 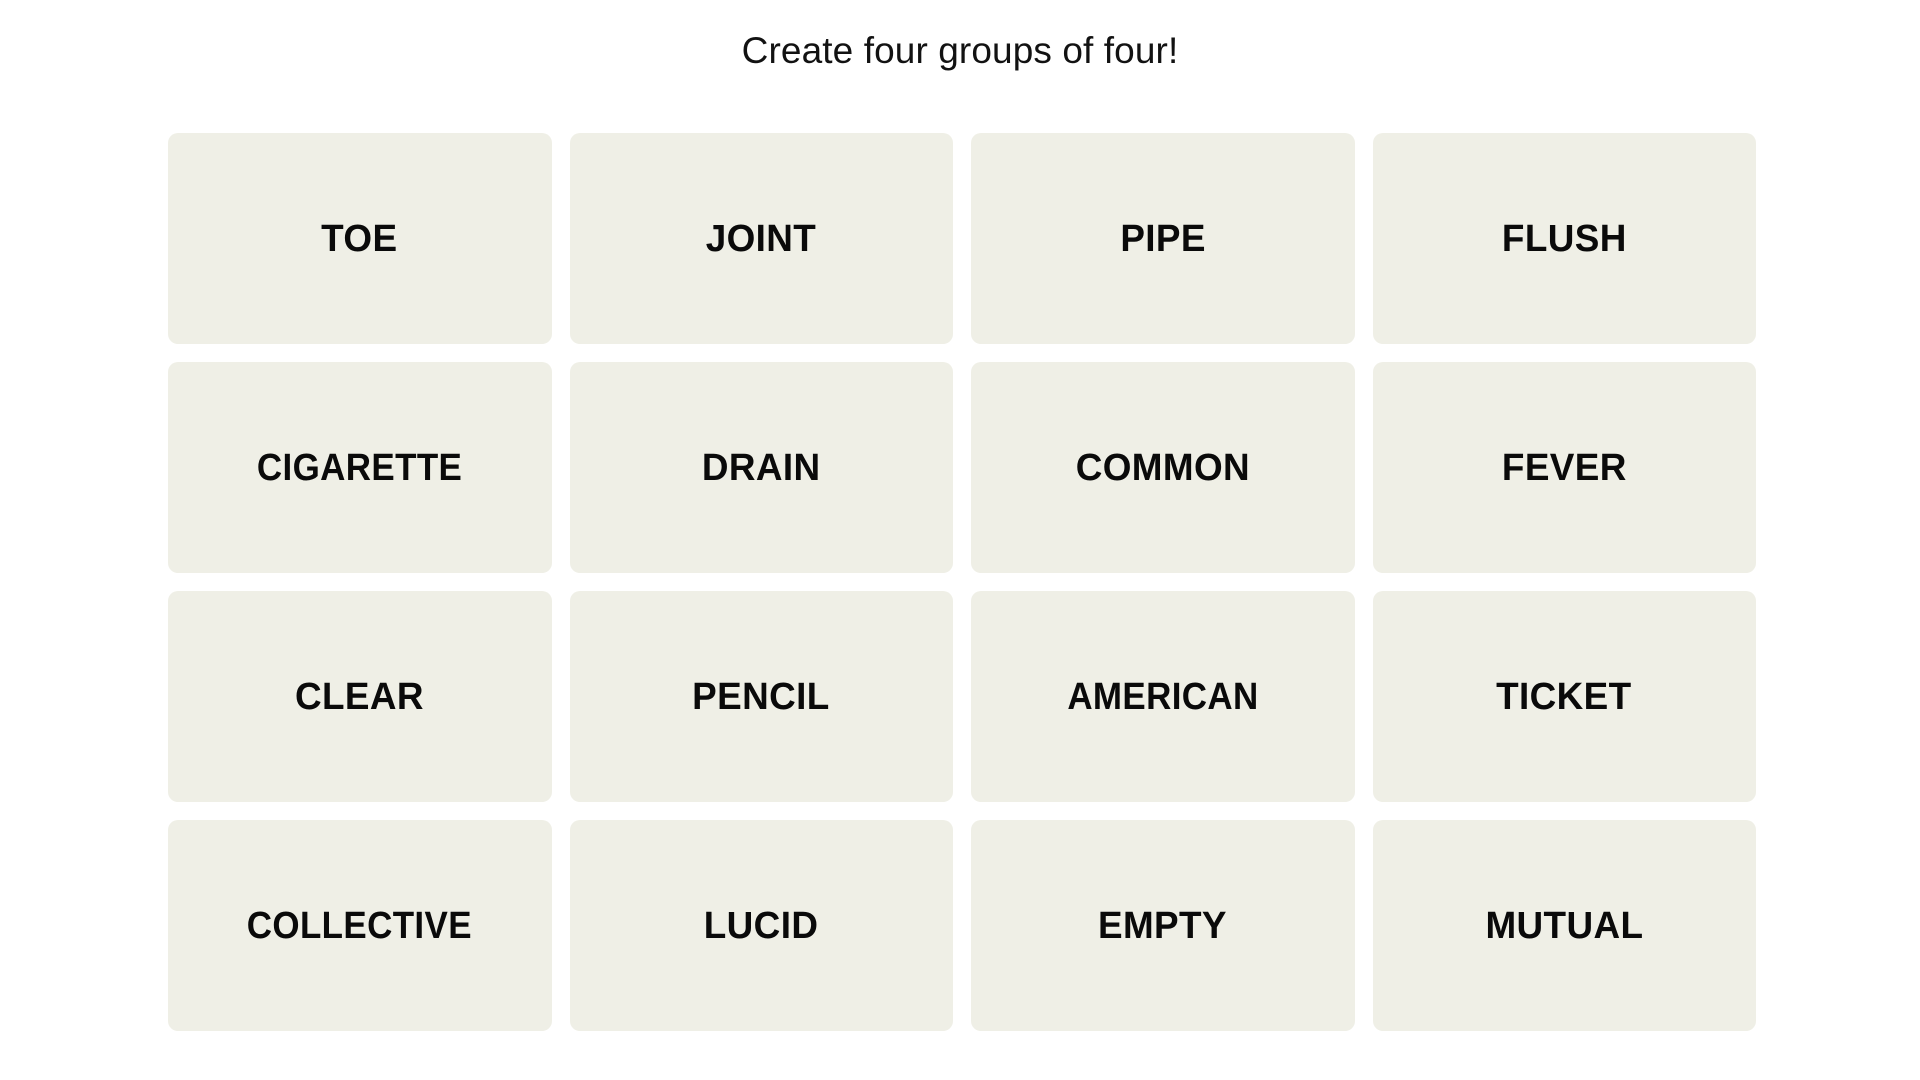 I want to click on word-tile-label: TICKET, so click(x=1564, y=696).